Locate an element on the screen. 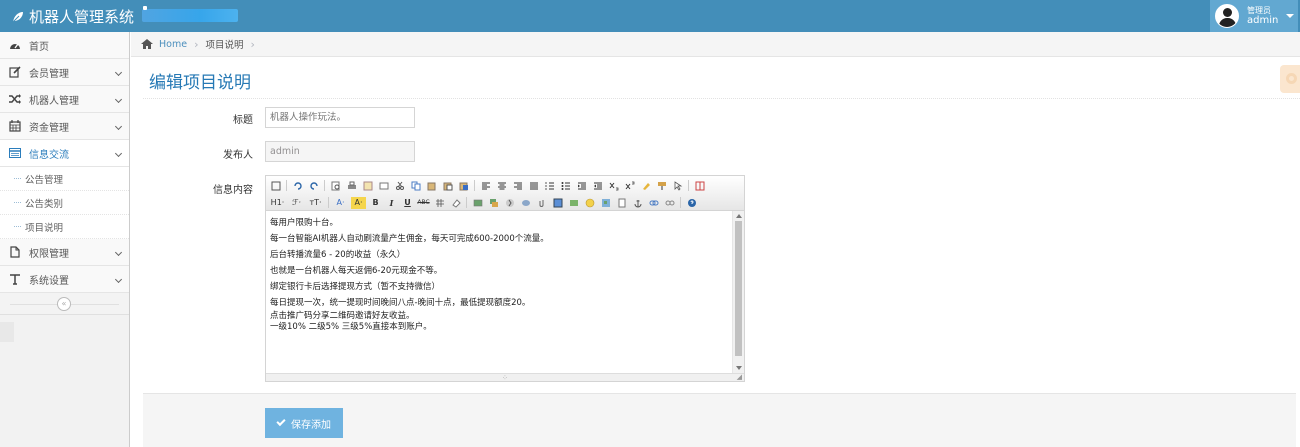 Image resolution: width=1300 pixels, height=447 pixels. anchor-icon is located at coordinates (637, 203).